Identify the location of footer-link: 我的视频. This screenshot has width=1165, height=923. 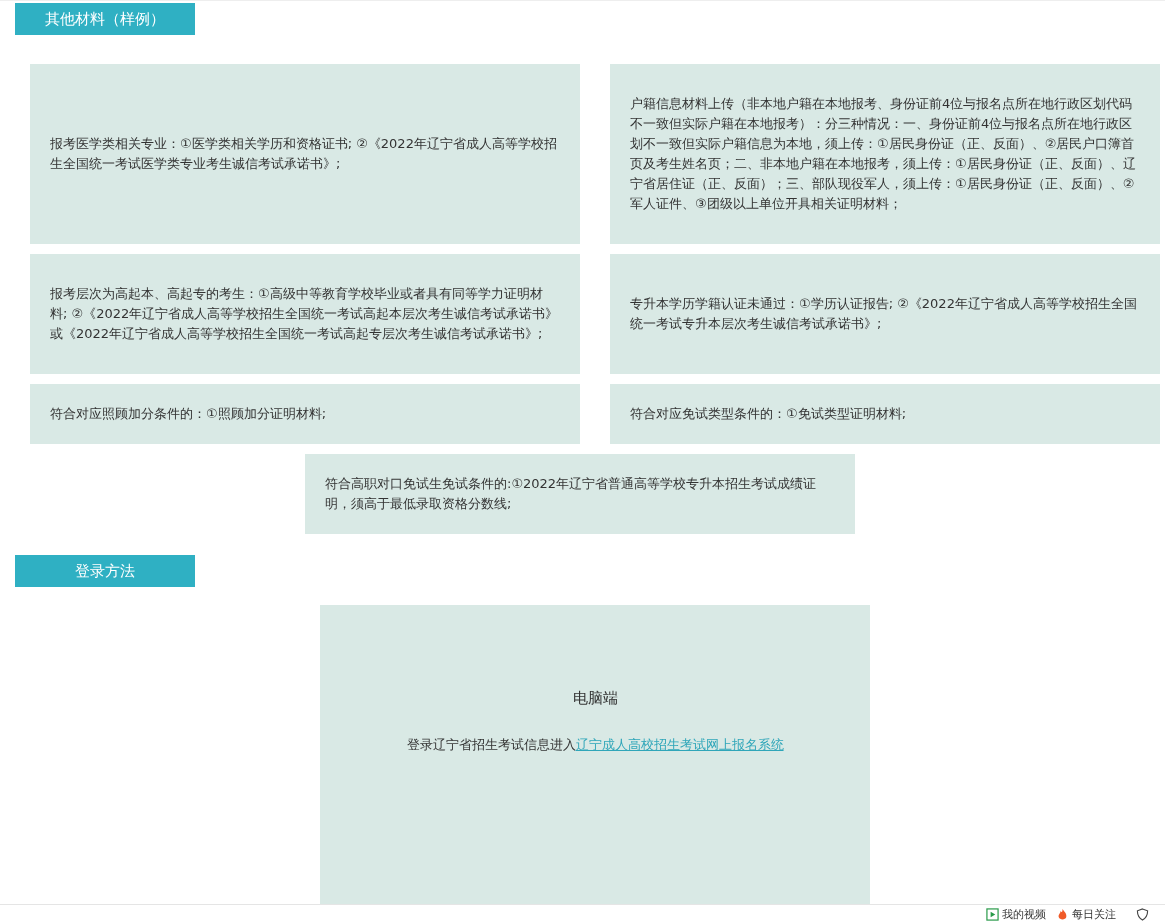
(1024, 914).